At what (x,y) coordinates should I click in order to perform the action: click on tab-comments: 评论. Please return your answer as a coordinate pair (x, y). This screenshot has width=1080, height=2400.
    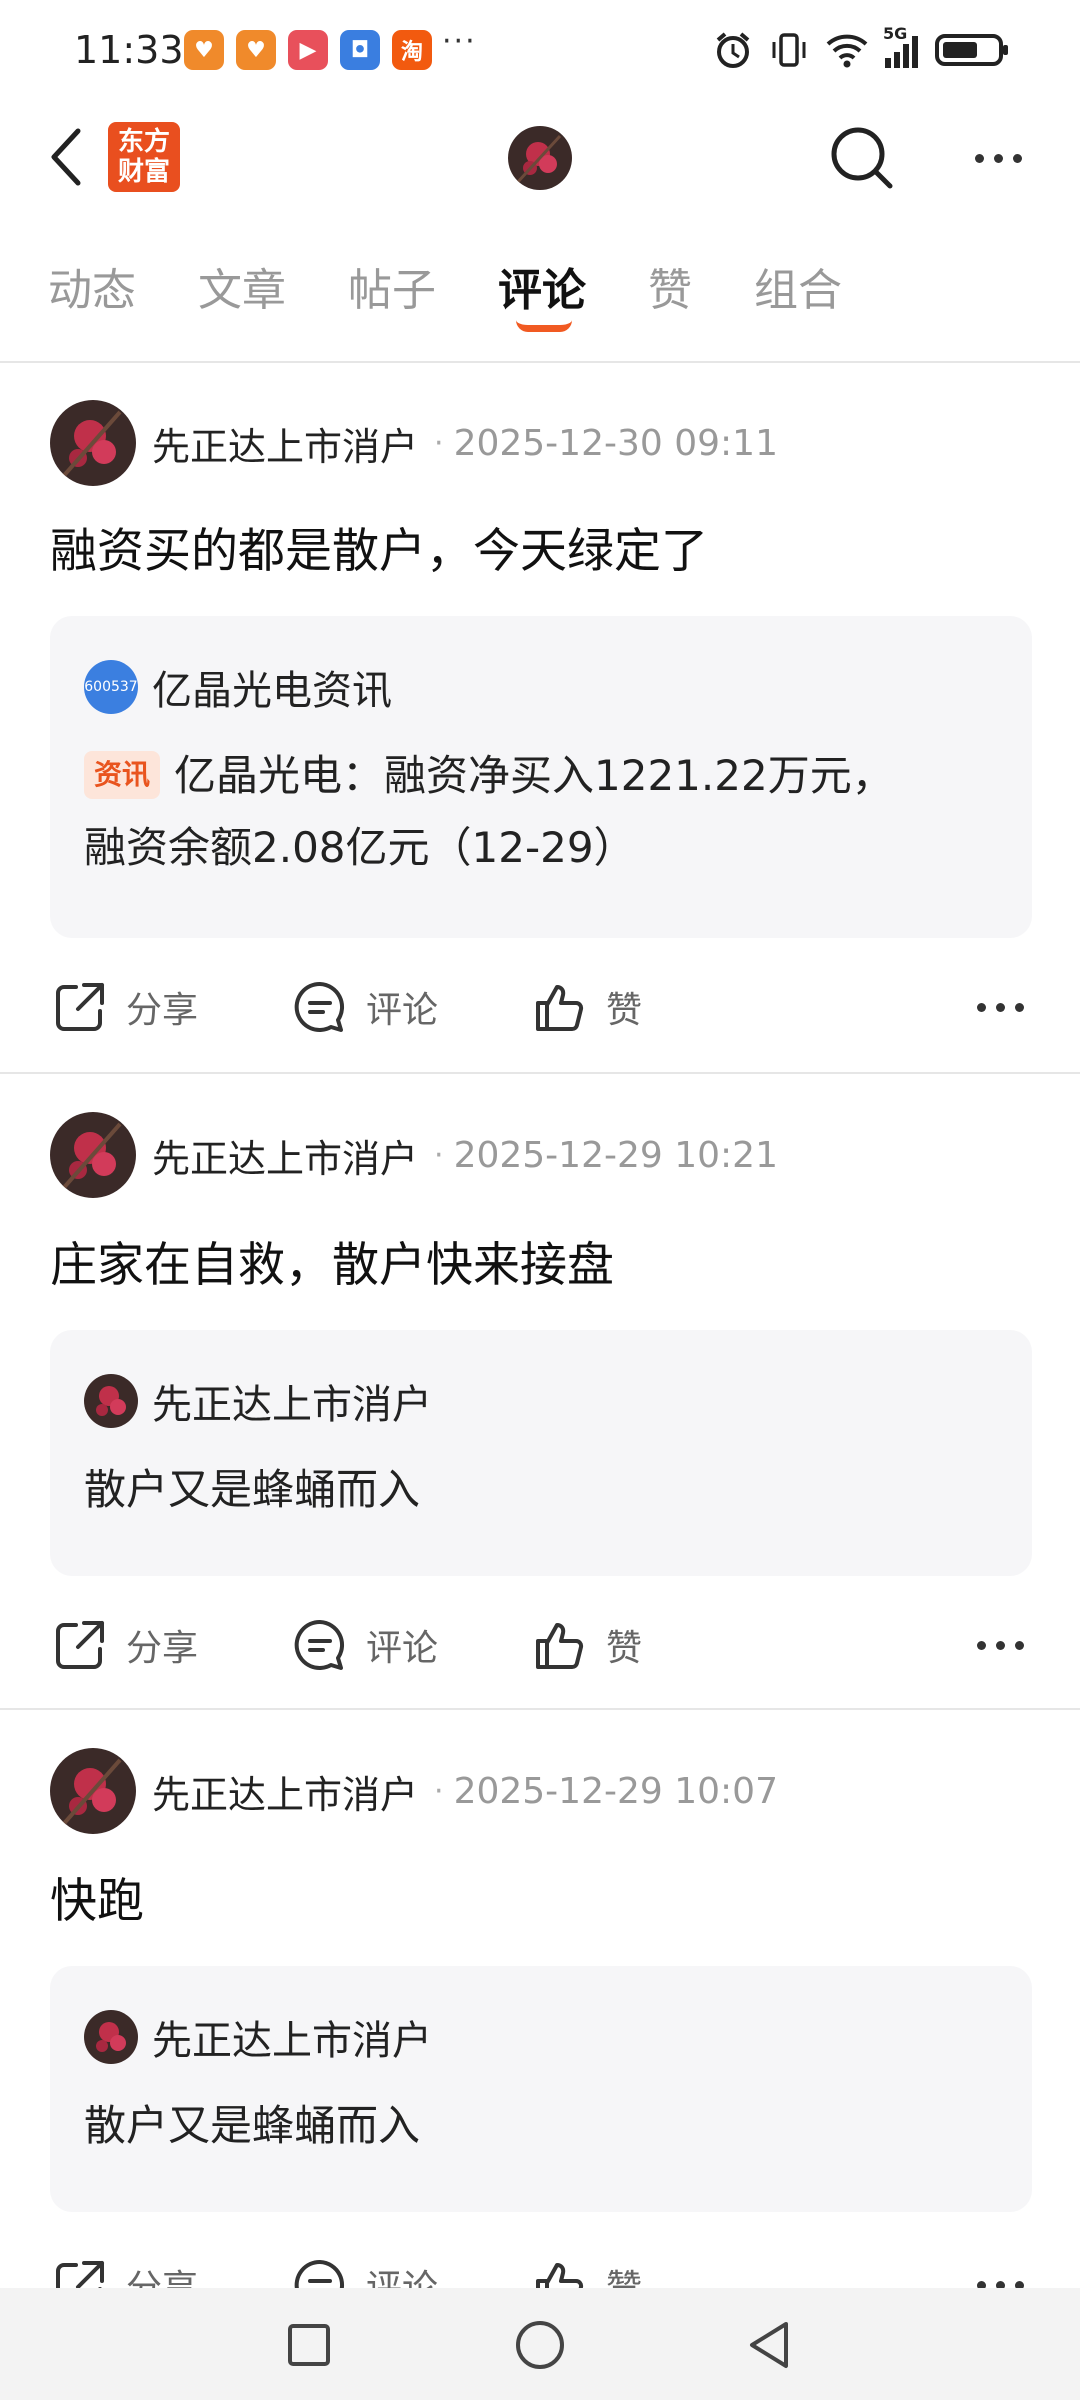
    Looking at the image, I should click on (542, 286).